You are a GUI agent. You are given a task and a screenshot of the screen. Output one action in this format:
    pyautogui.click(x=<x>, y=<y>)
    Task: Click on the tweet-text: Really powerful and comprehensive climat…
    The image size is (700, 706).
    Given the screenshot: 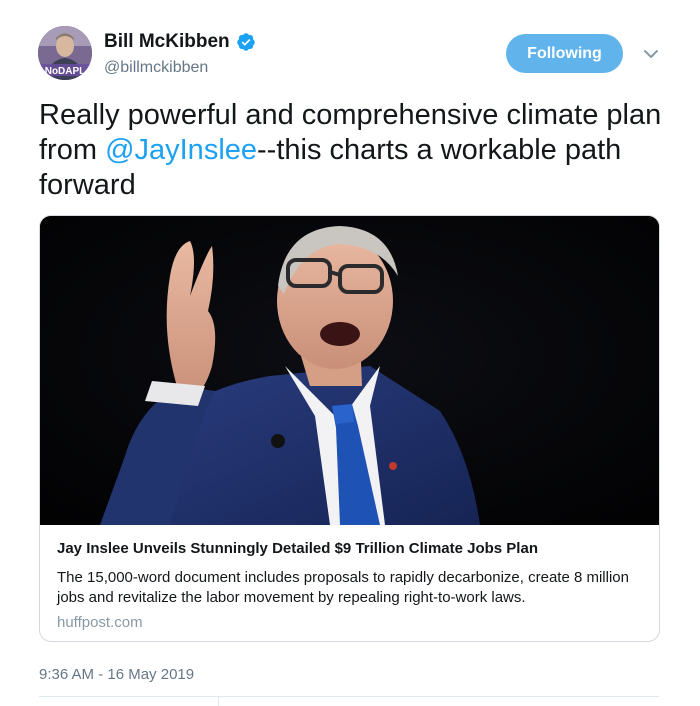 What is the action you would take?
    pyautogui.click(x=354, y=150)
    